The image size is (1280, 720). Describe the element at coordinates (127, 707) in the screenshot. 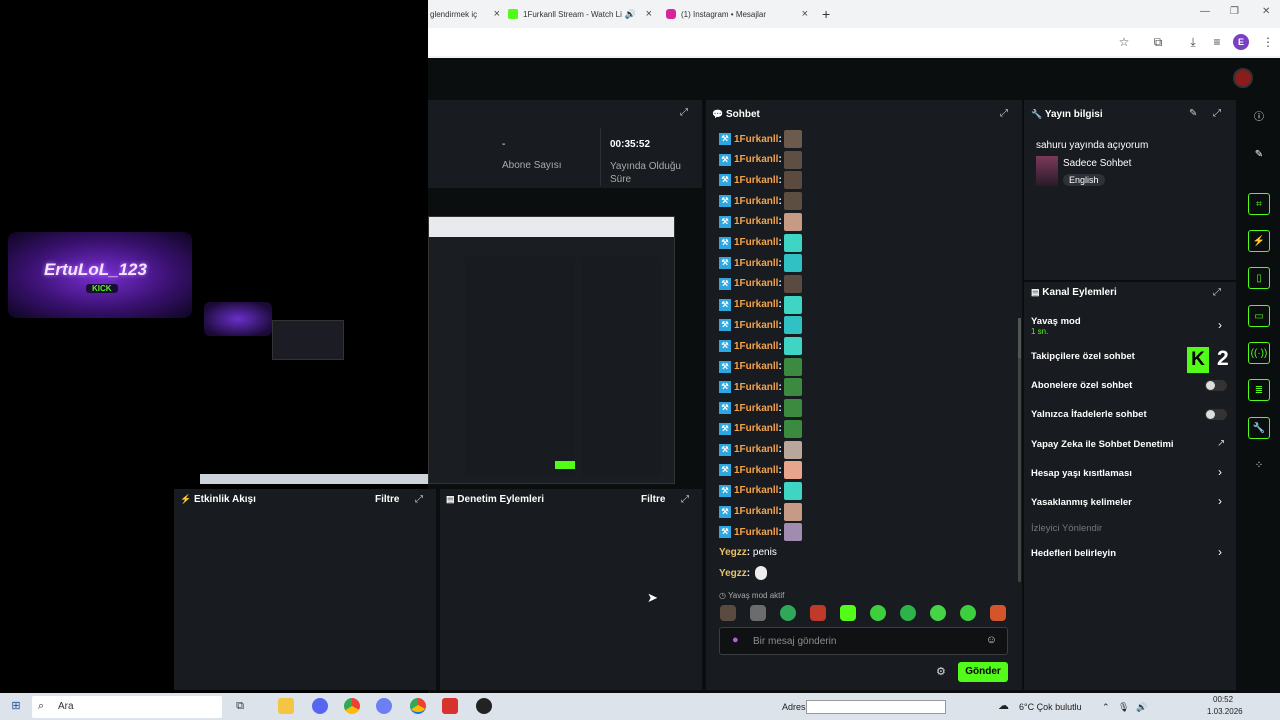

I see `taskbar-search: ⌕ Ara` at that location.